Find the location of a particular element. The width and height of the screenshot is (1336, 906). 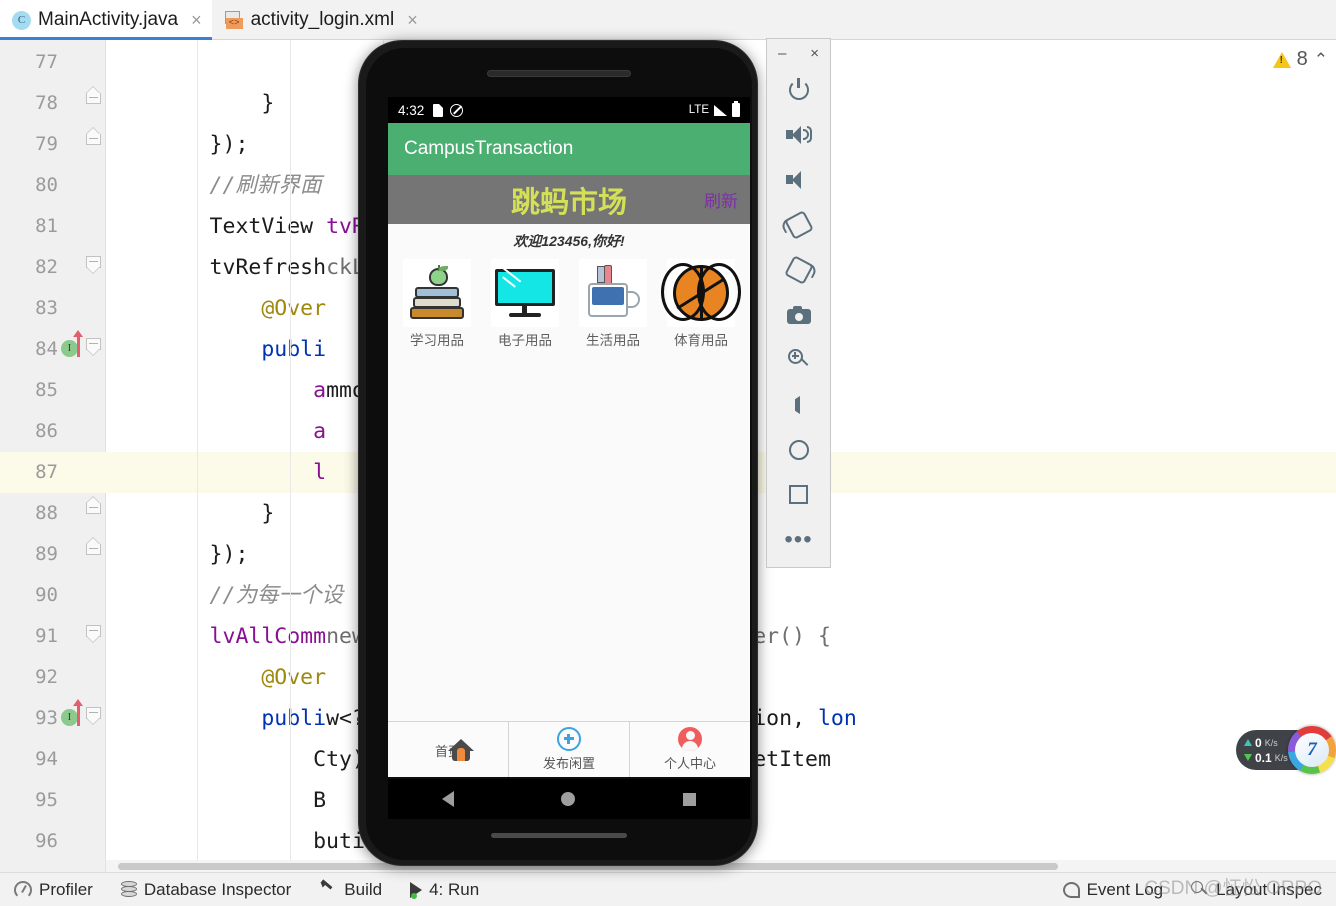

category-daily-supplies: 生活用品 is located at coordinates (613, 304).